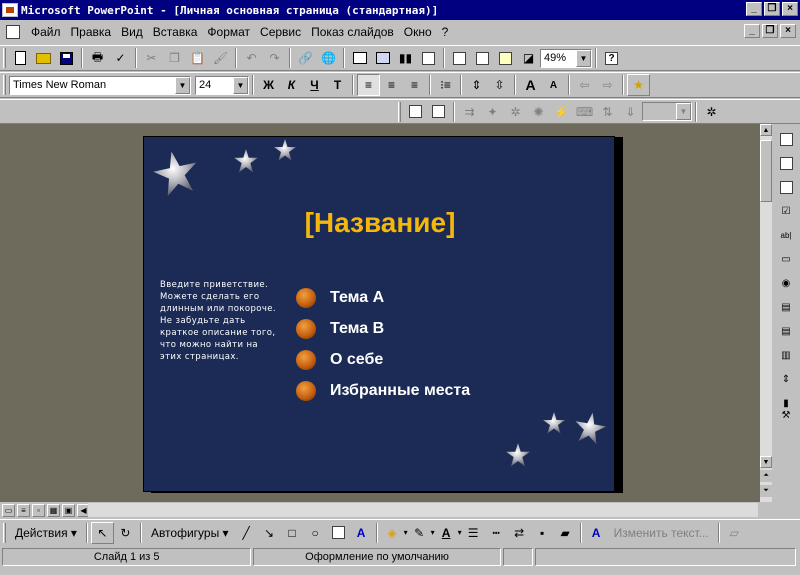 The width and height of the screenshot is (800, 575). I want to click on design-mode-icon, so click(786, 163).